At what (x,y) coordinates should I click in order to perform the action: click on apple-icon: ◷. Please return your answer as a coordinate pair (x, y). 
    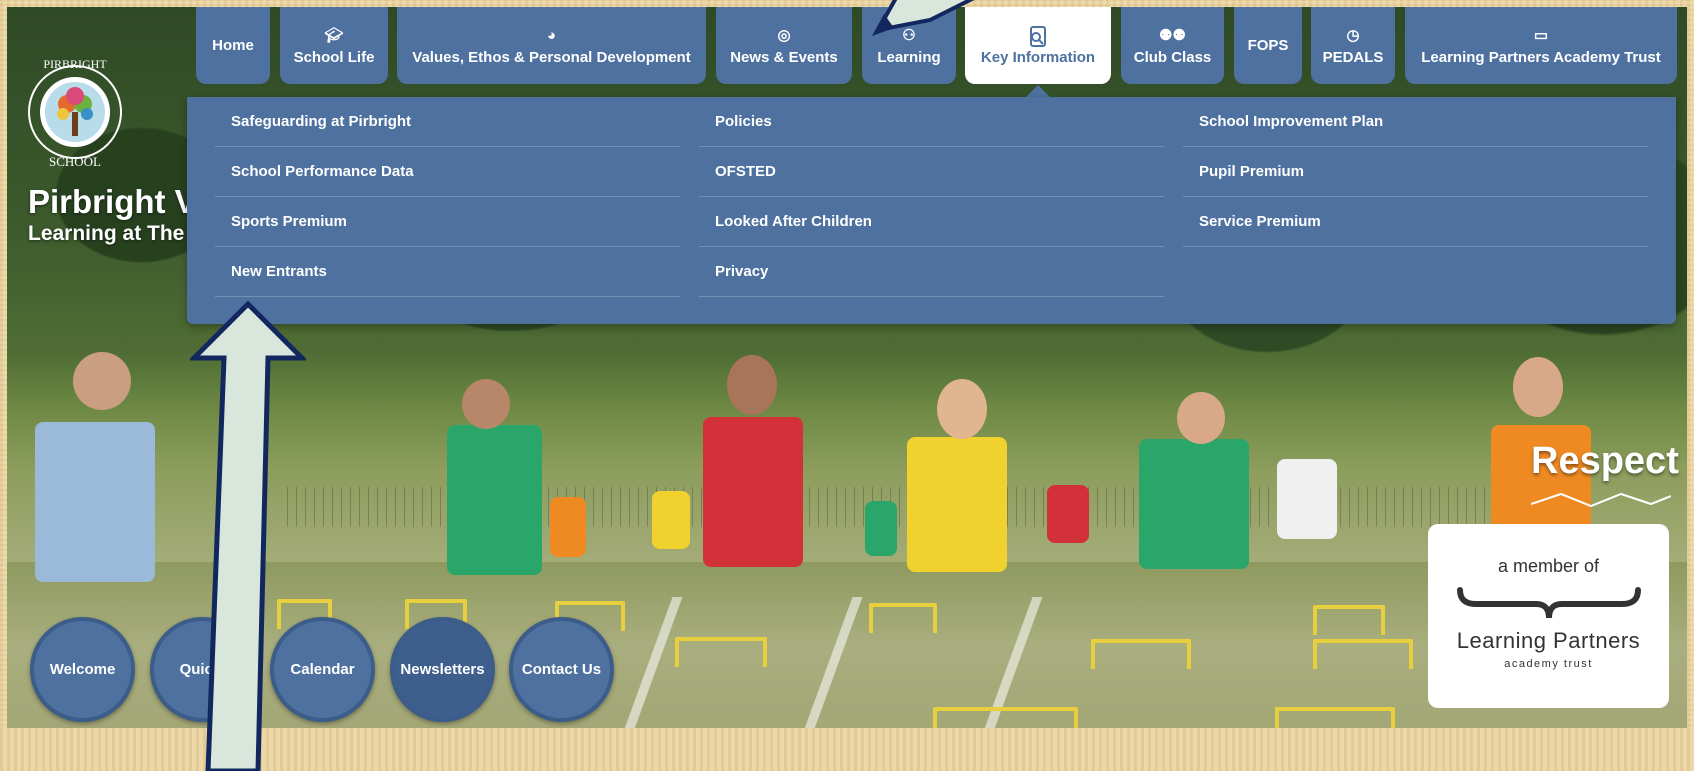
    Looking at the image, I should click on (1353, 35).